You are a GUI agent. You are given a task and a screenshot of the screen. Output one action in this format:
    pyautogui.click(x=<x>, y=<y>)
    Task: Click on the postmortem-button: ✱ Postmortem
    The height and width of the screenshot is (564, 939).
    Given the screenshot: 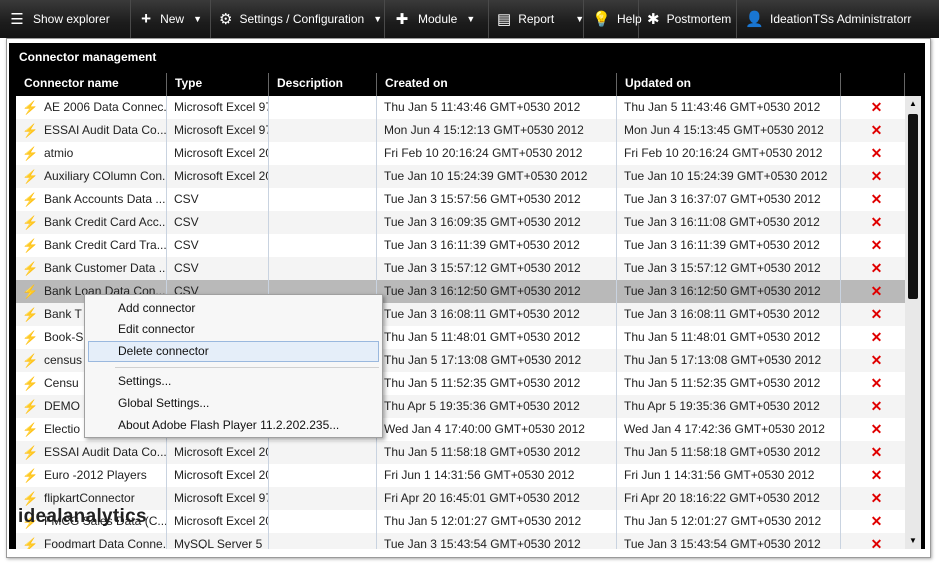 What is the action you would take?
    pyautogui.click(x=688, y=19)
    